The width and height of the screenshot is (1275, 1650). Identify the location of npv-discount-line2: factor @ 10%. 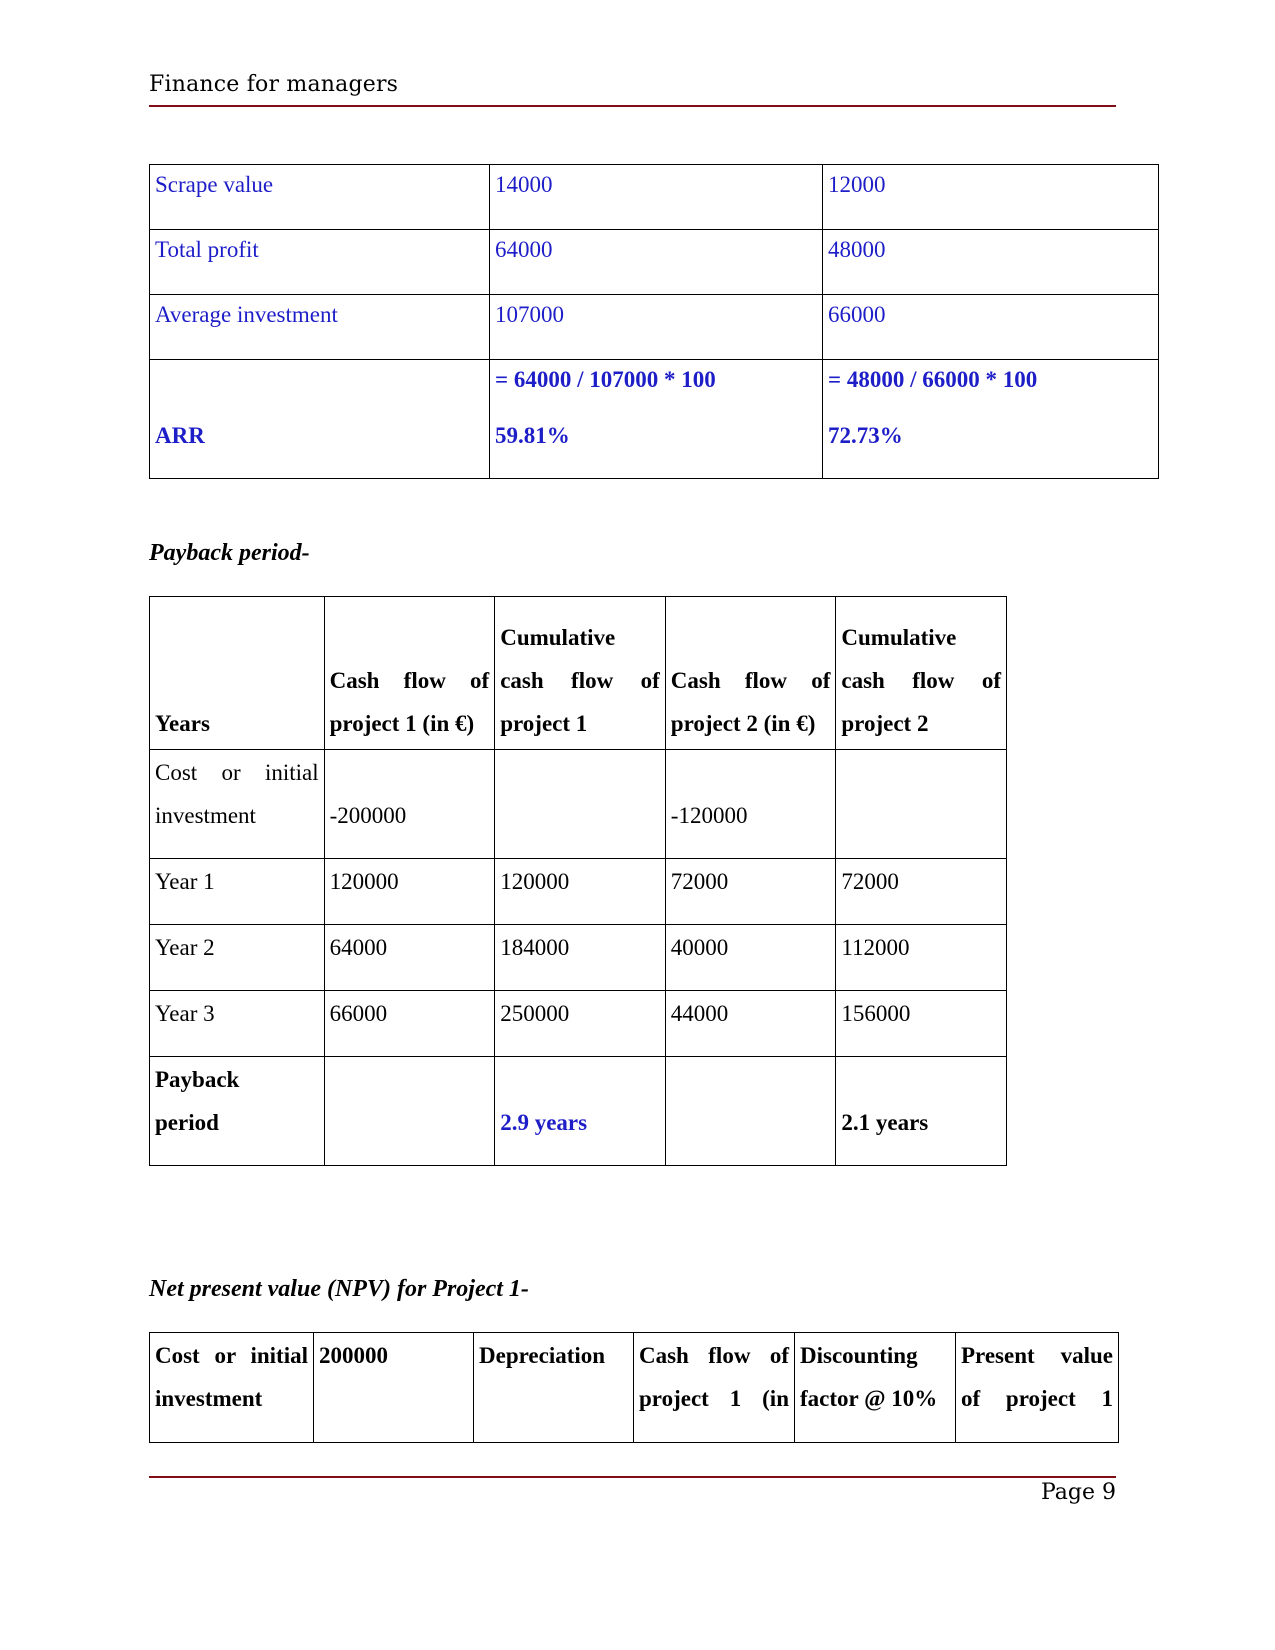
(869, 1398).